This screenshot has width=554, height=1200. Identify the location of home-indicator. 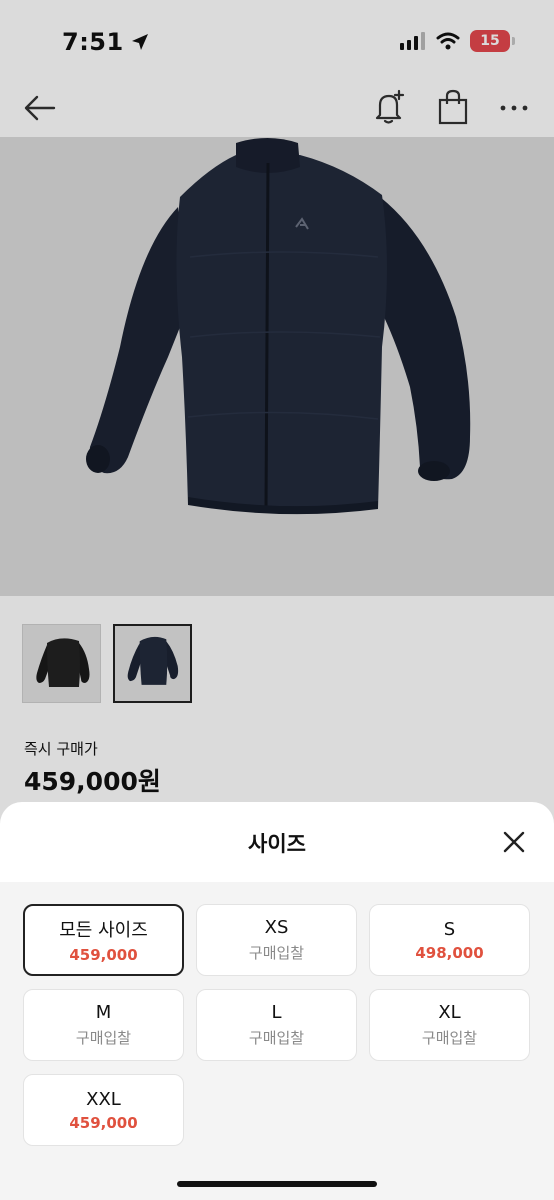
(277, 1184).